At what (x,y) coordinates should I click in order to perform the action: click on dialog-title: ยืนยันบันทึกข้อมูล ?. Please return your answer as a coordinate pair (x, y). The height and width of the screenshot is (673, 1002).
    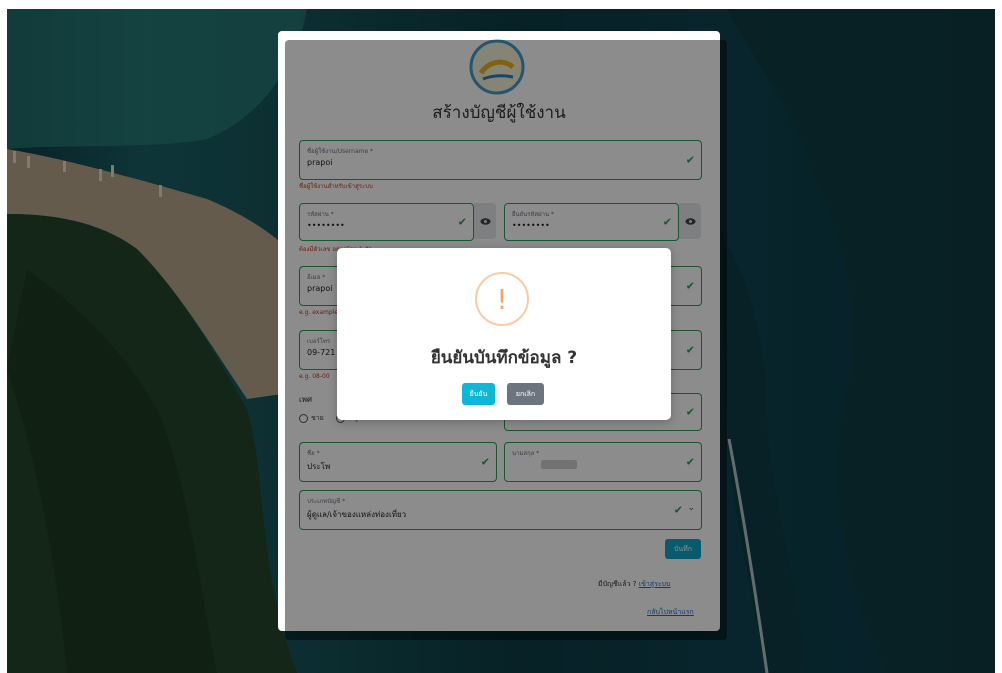
    Looking at the image, I should click on (504, 358).